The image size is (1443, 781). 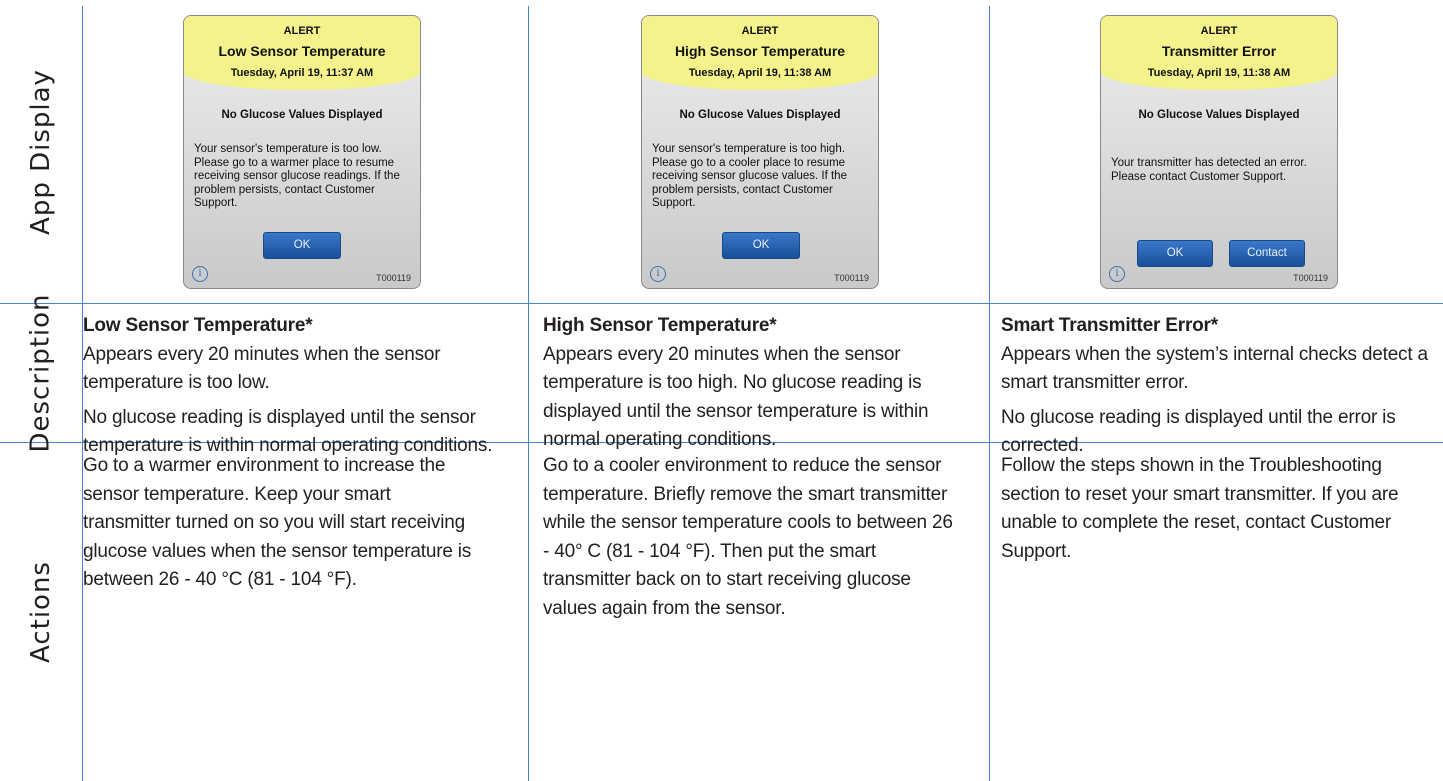 I want to click on row-label-text: Description, so click(x=41, y=372).